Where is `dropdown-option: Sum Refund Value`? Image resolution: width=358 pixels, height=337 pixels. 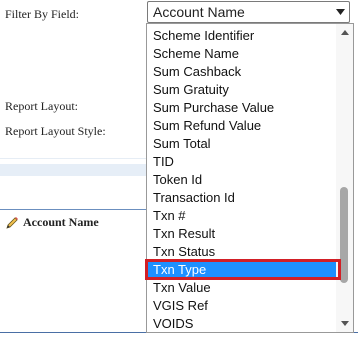 dropdown-option: Sum Refund Value is located at coordinates (242, 126).